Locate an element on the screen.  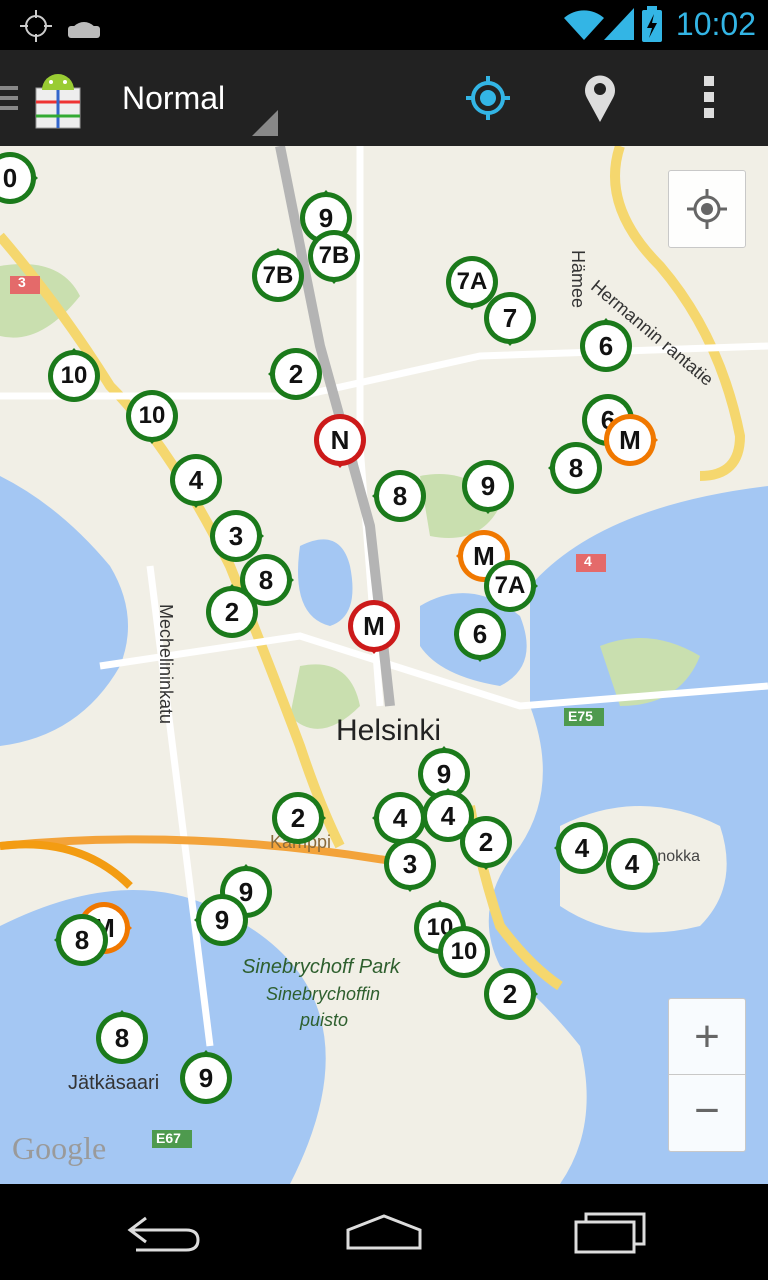
status-bar: 10:02 is located at coordinates (384, 25).